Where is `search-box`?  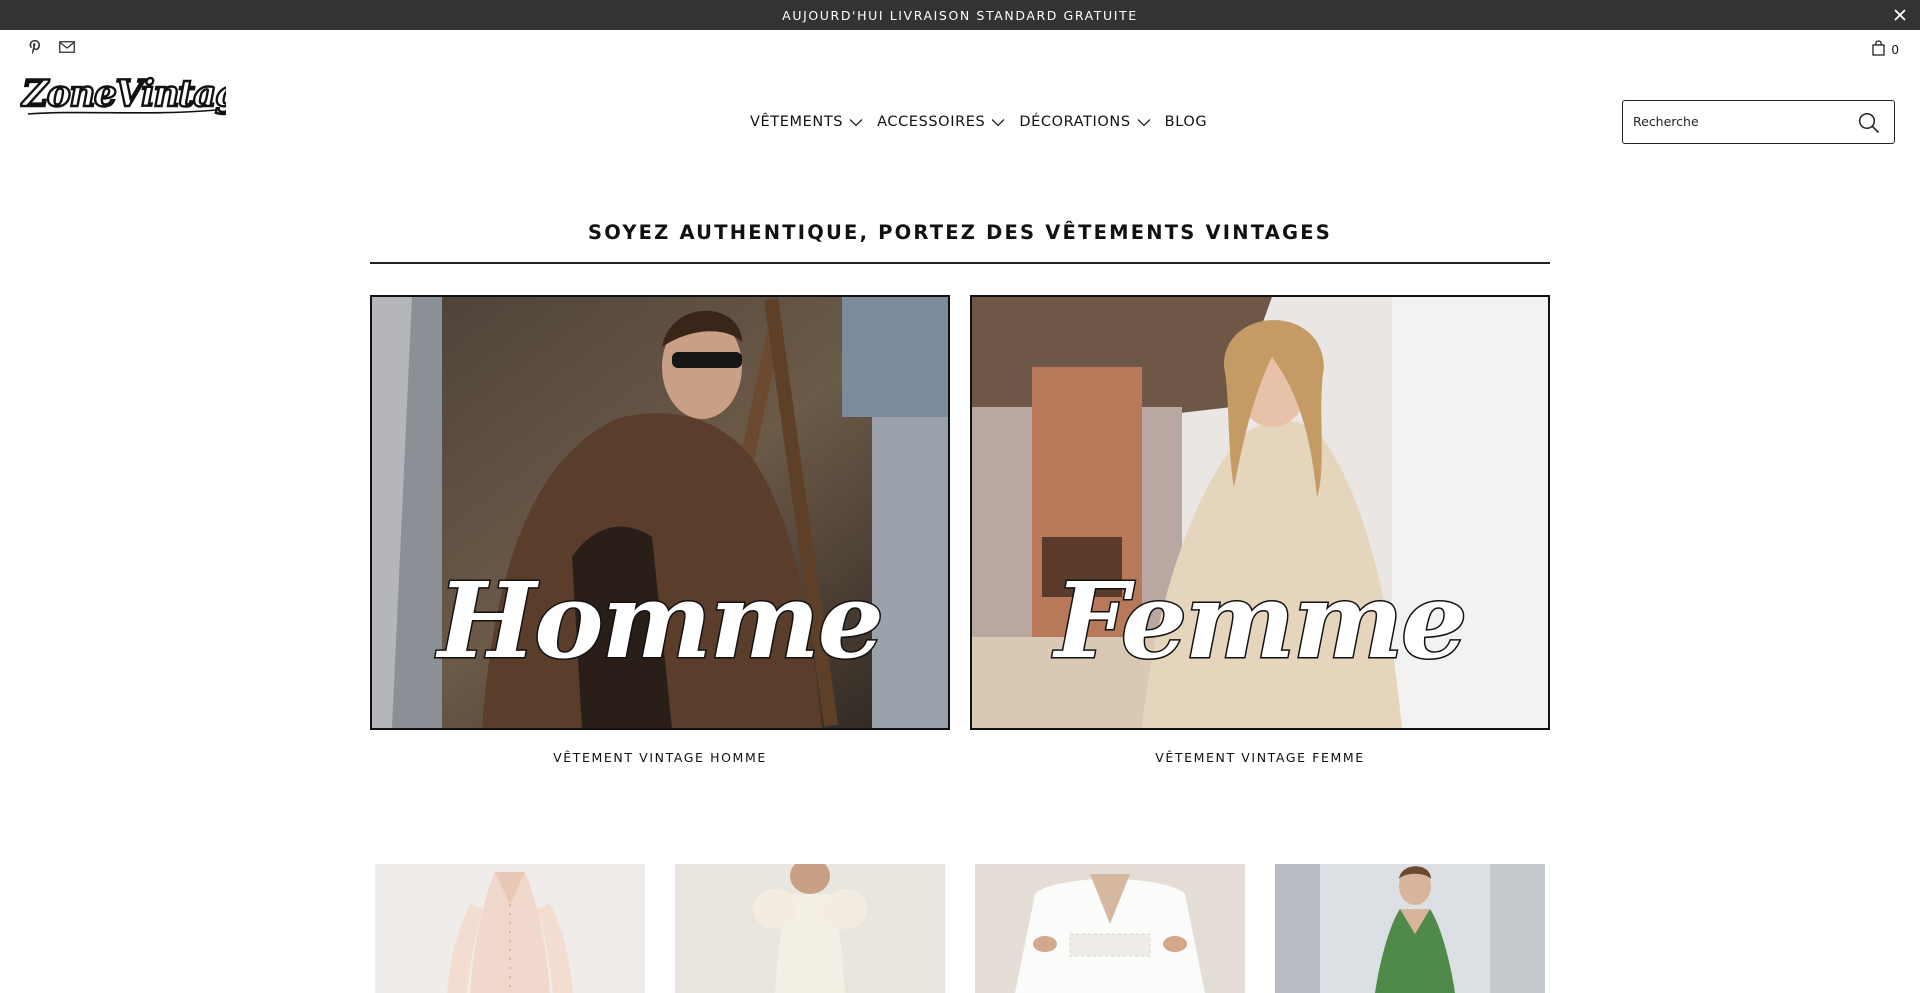
search-box is located at coordinates (1758, 122).